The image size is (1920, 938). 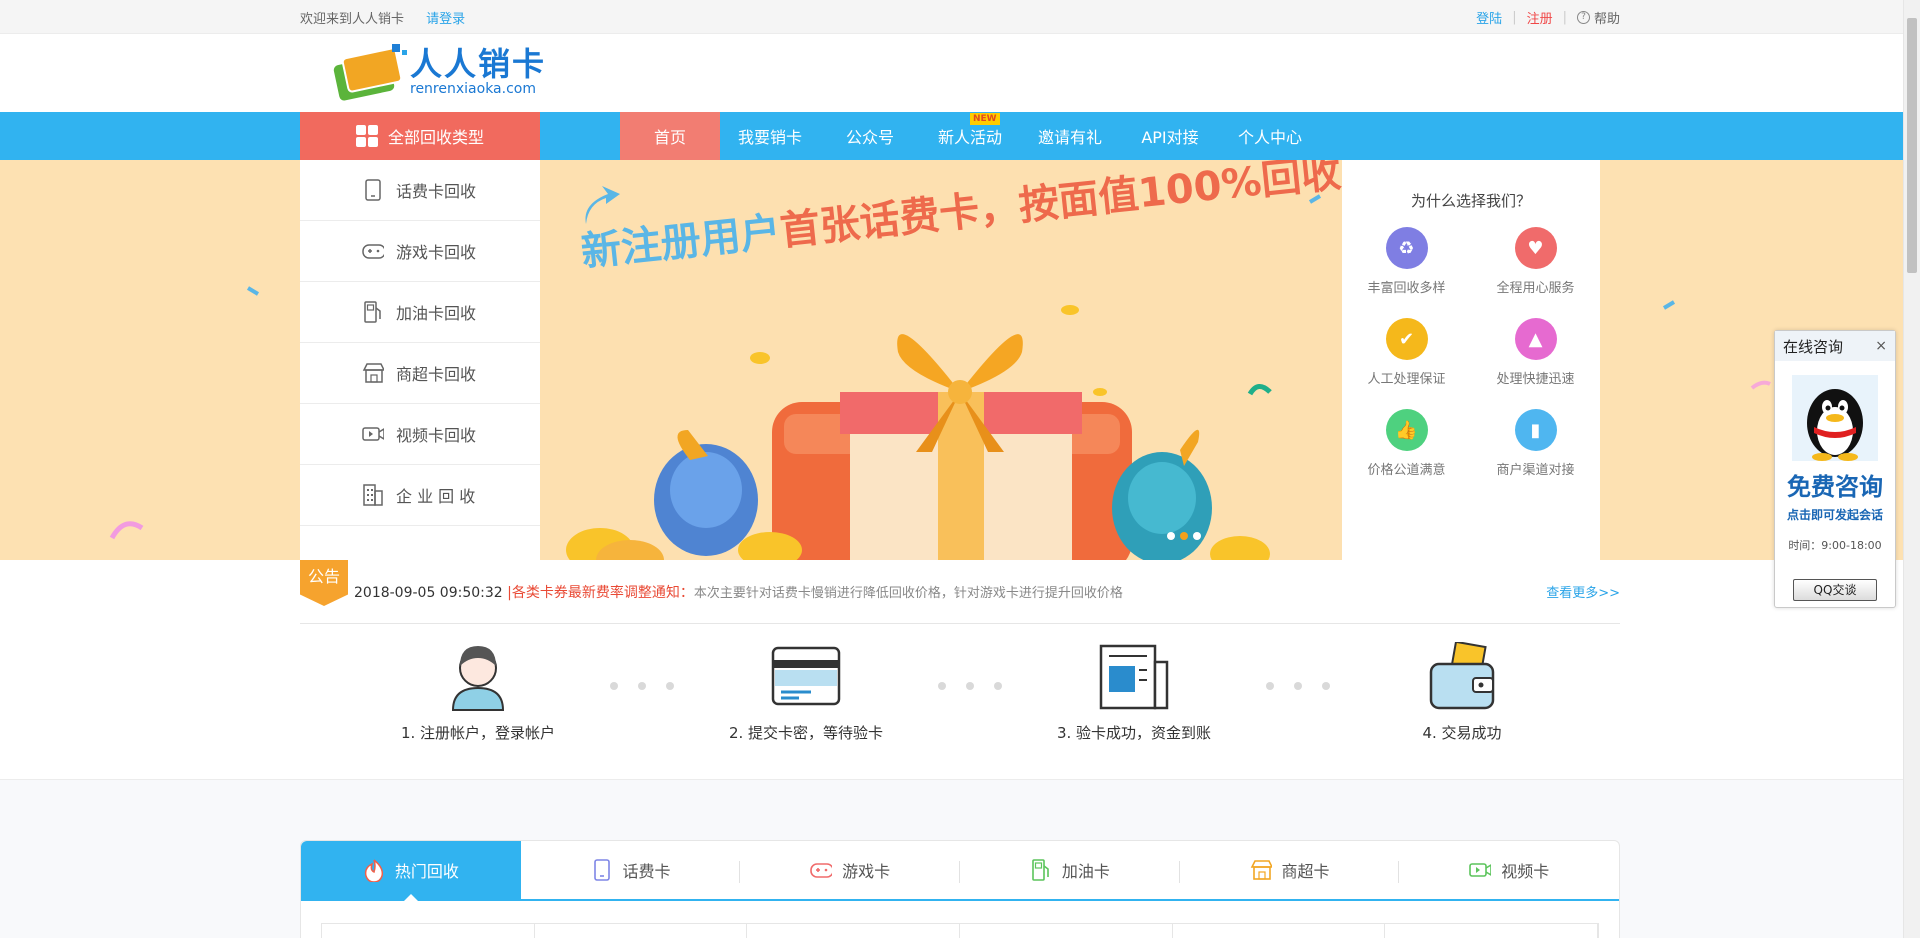 I want to click on step-3: 3. 验卡成功，资金到账, so click(x=1134, y=692).